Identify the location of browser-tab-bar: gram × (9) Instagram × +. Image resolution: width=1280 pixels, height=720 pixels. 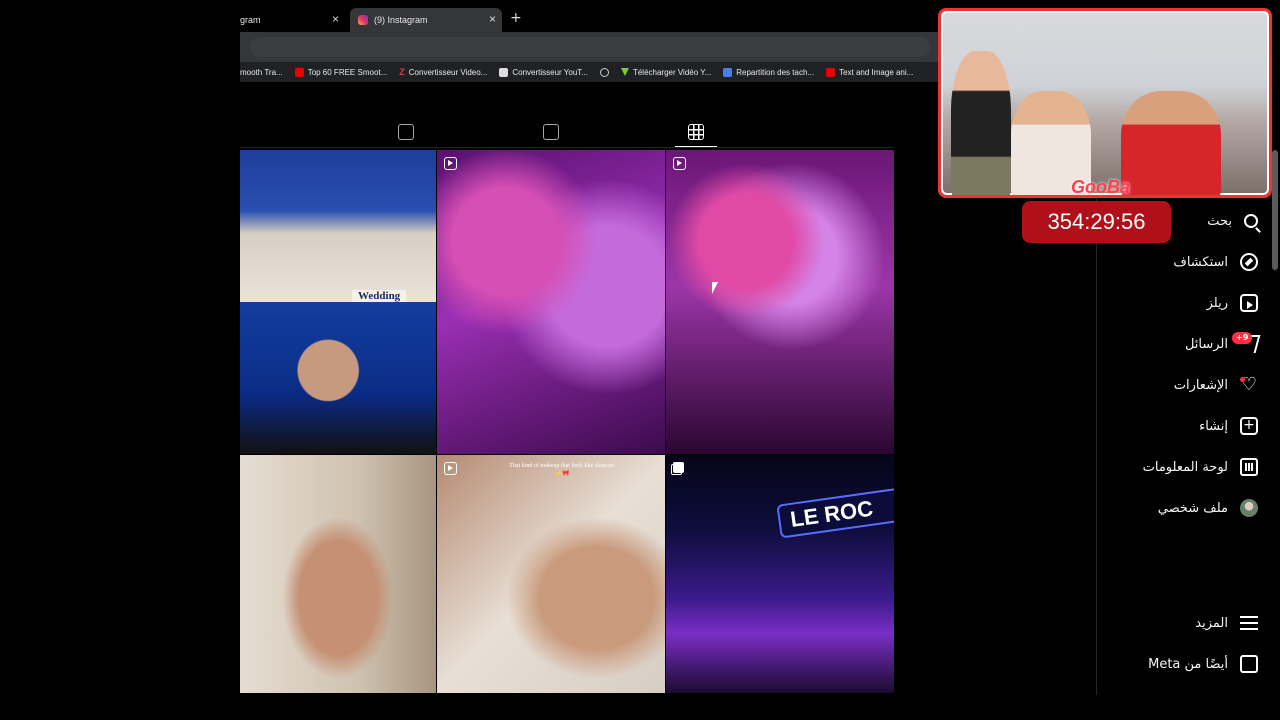
(590, 20).